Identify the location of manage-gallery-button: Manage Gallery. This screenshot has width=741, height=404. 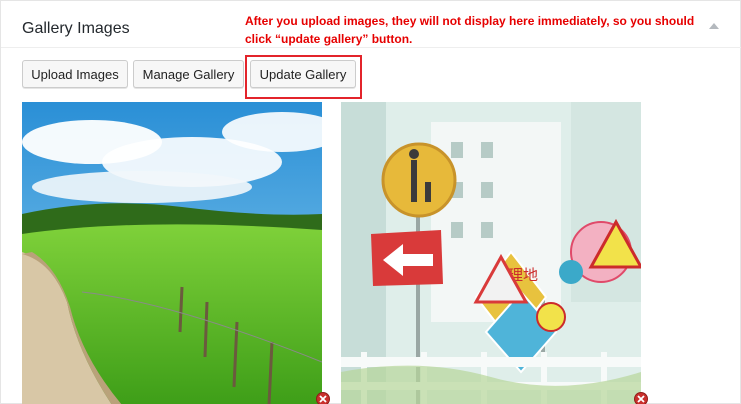
(188, 74).